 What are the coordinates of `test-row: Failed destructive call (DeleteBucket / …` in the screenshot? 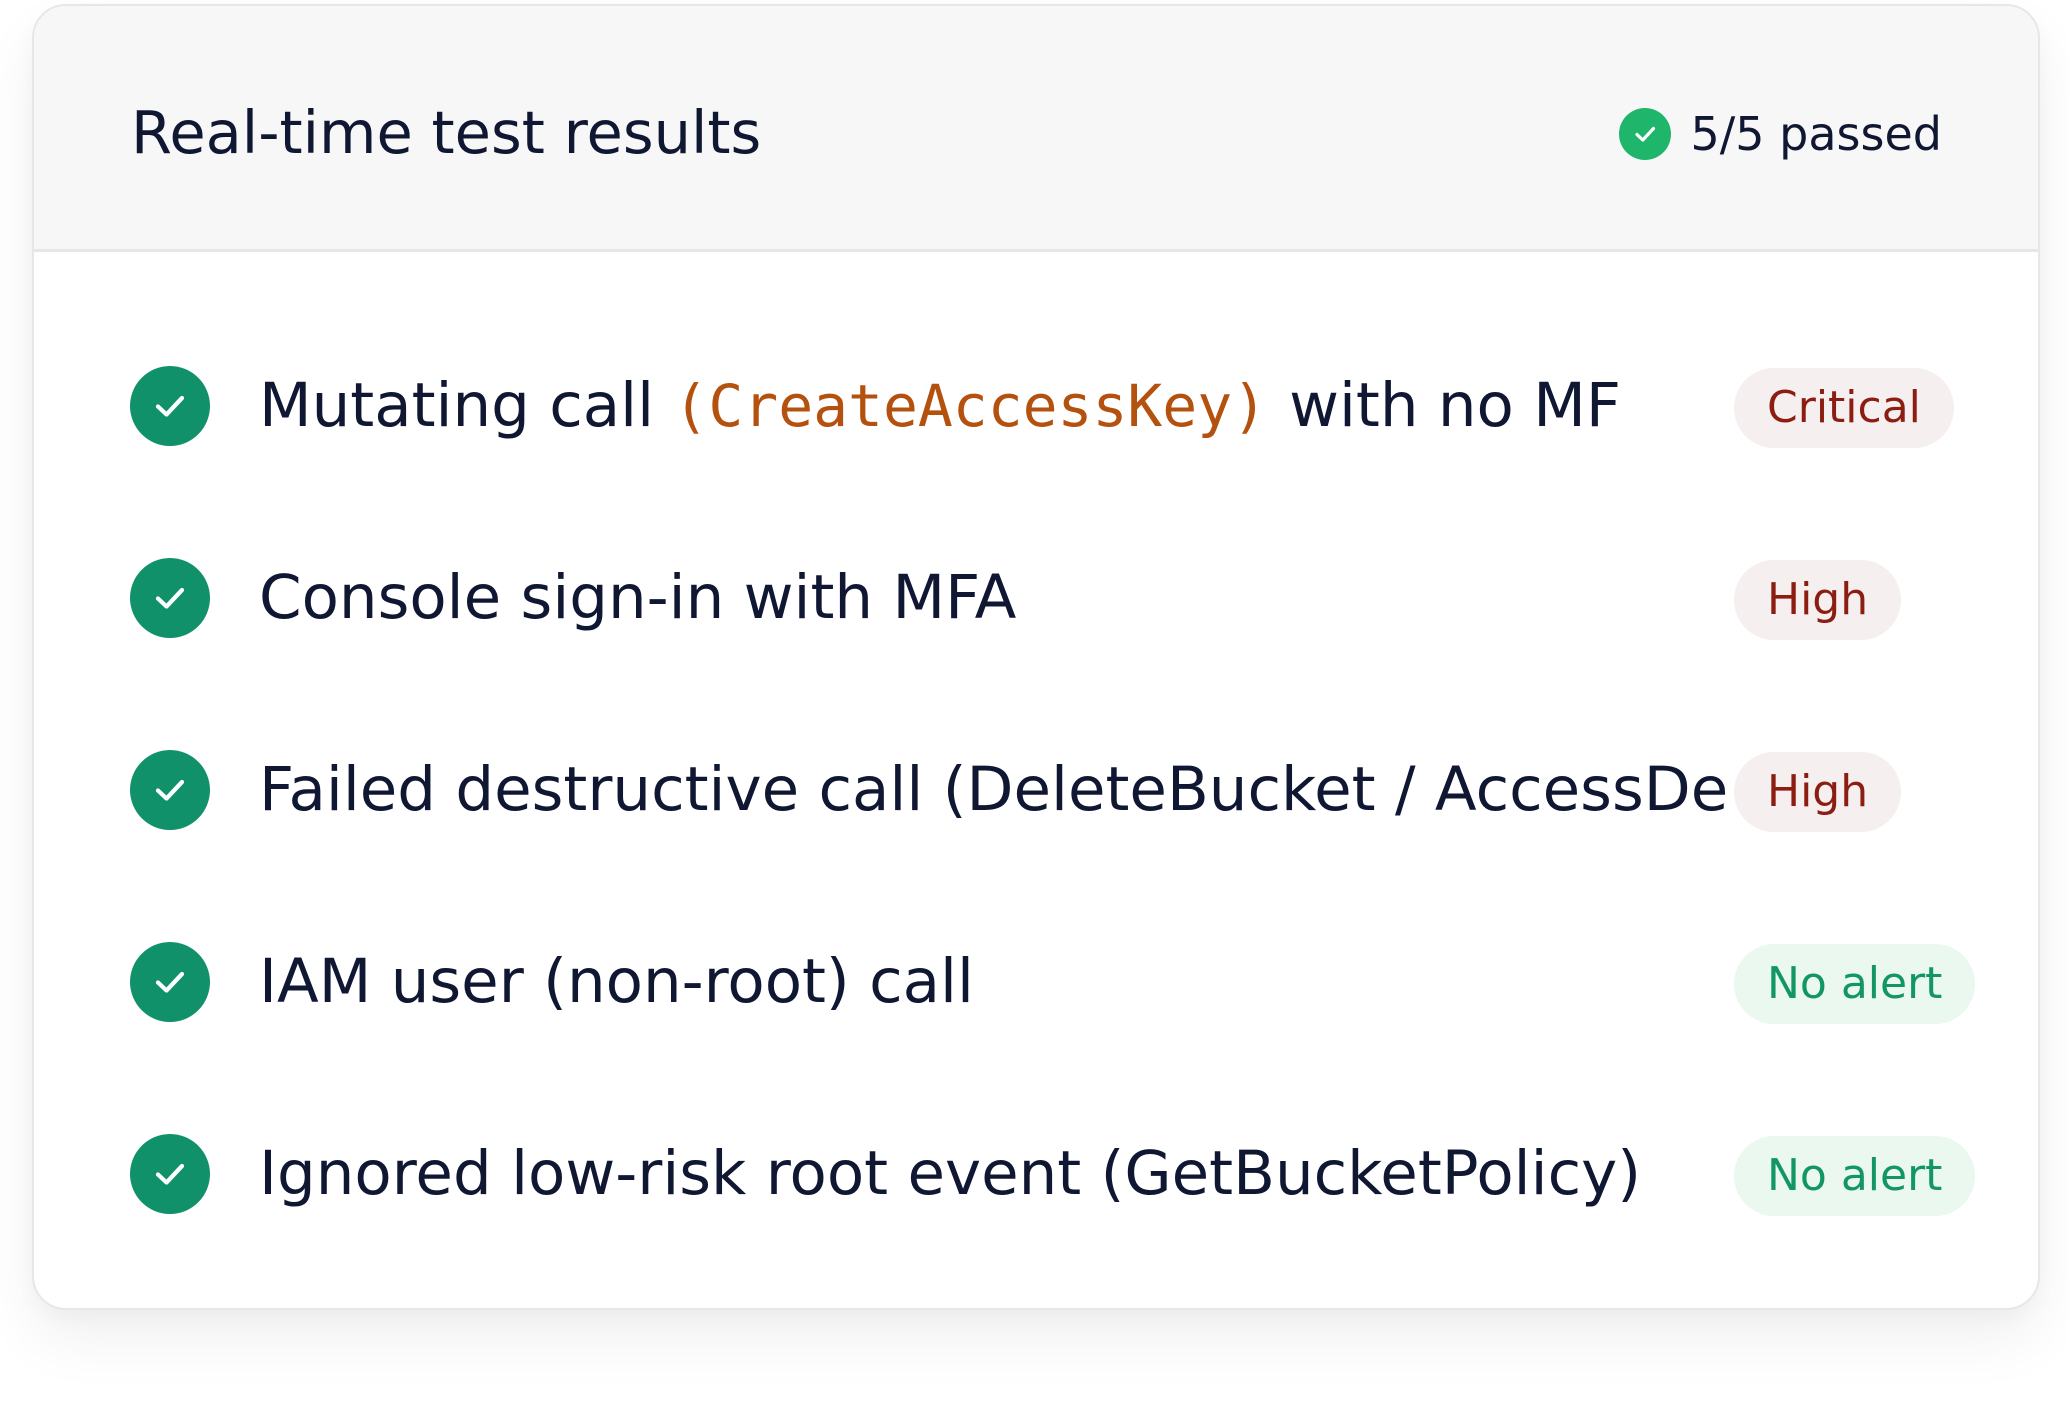 It's located at (1036, 790).